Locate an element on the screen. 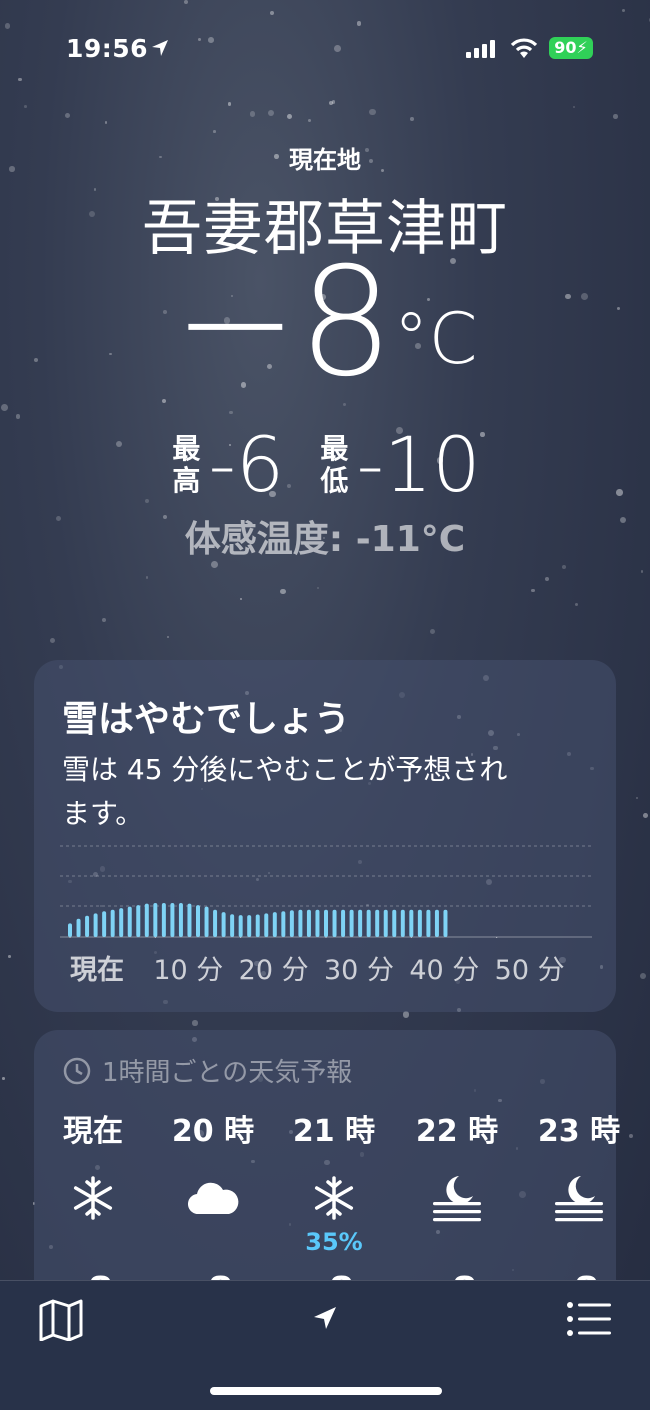 The width and height of the screenshot is (650, 1410). current-temperature: −8°C is located at coordinates (325, 323).